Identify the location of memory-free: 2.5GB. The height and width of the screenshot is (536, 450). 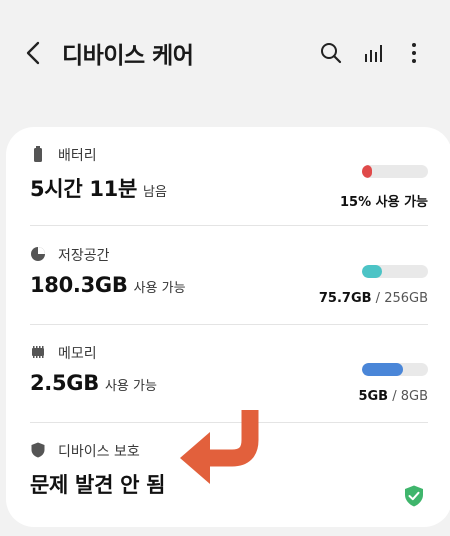
(64, 383).